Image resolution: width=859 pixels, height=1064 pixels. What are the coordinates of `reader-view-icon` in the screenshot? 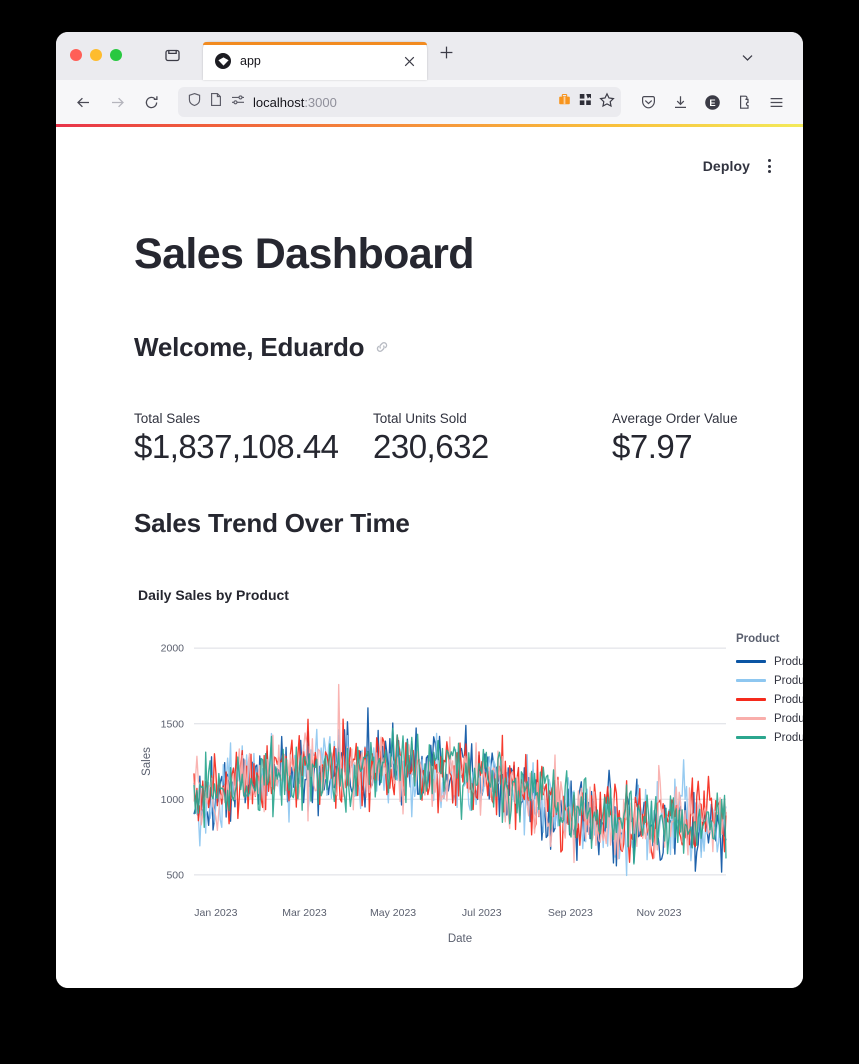 It's located at (216, 102).